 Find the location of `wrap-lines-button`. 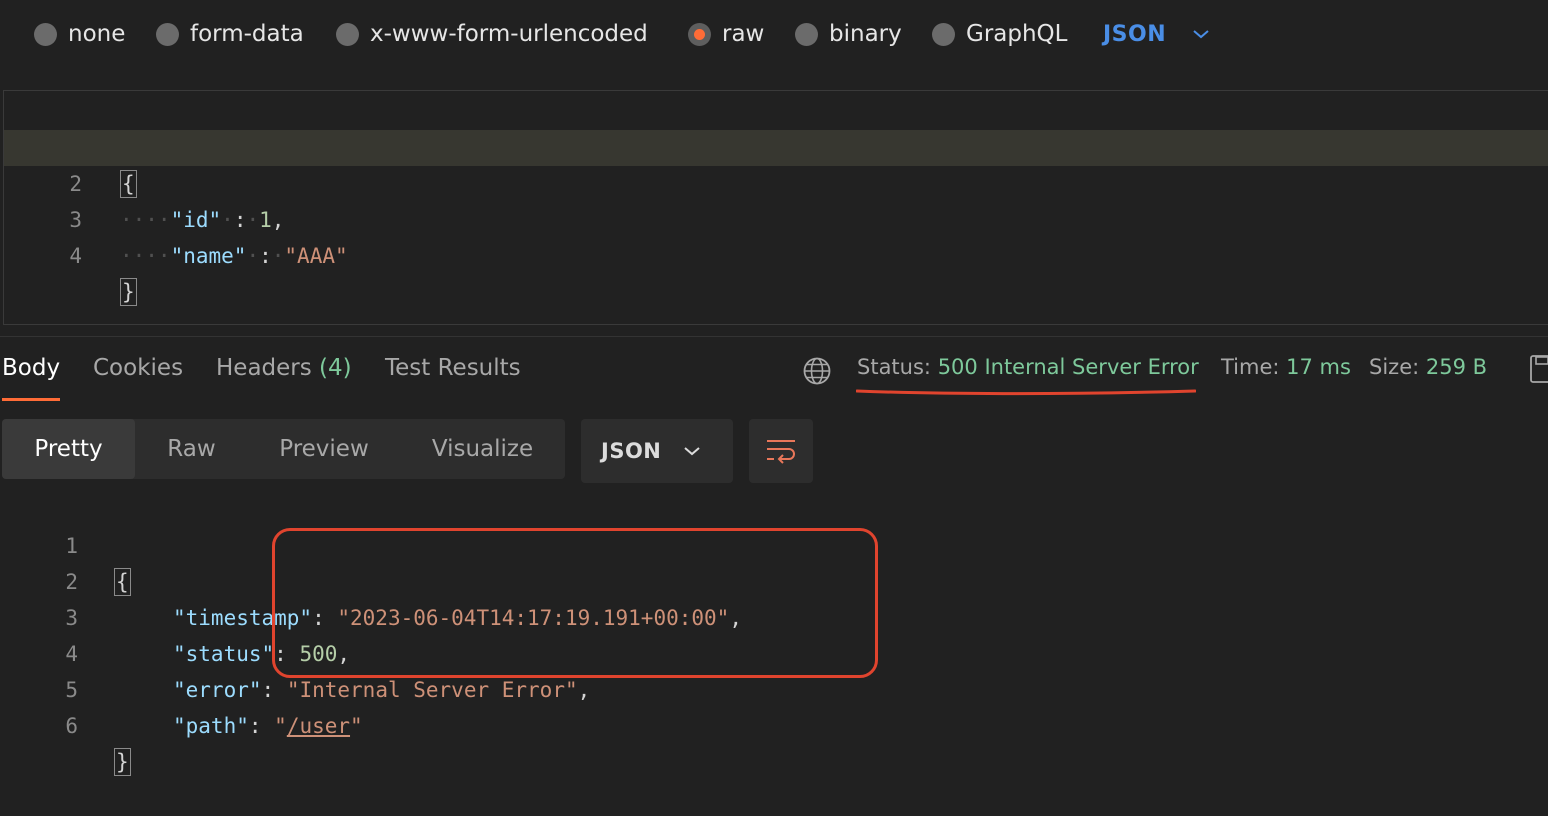

wrap-lines-button is located at coordinates (781, 451).